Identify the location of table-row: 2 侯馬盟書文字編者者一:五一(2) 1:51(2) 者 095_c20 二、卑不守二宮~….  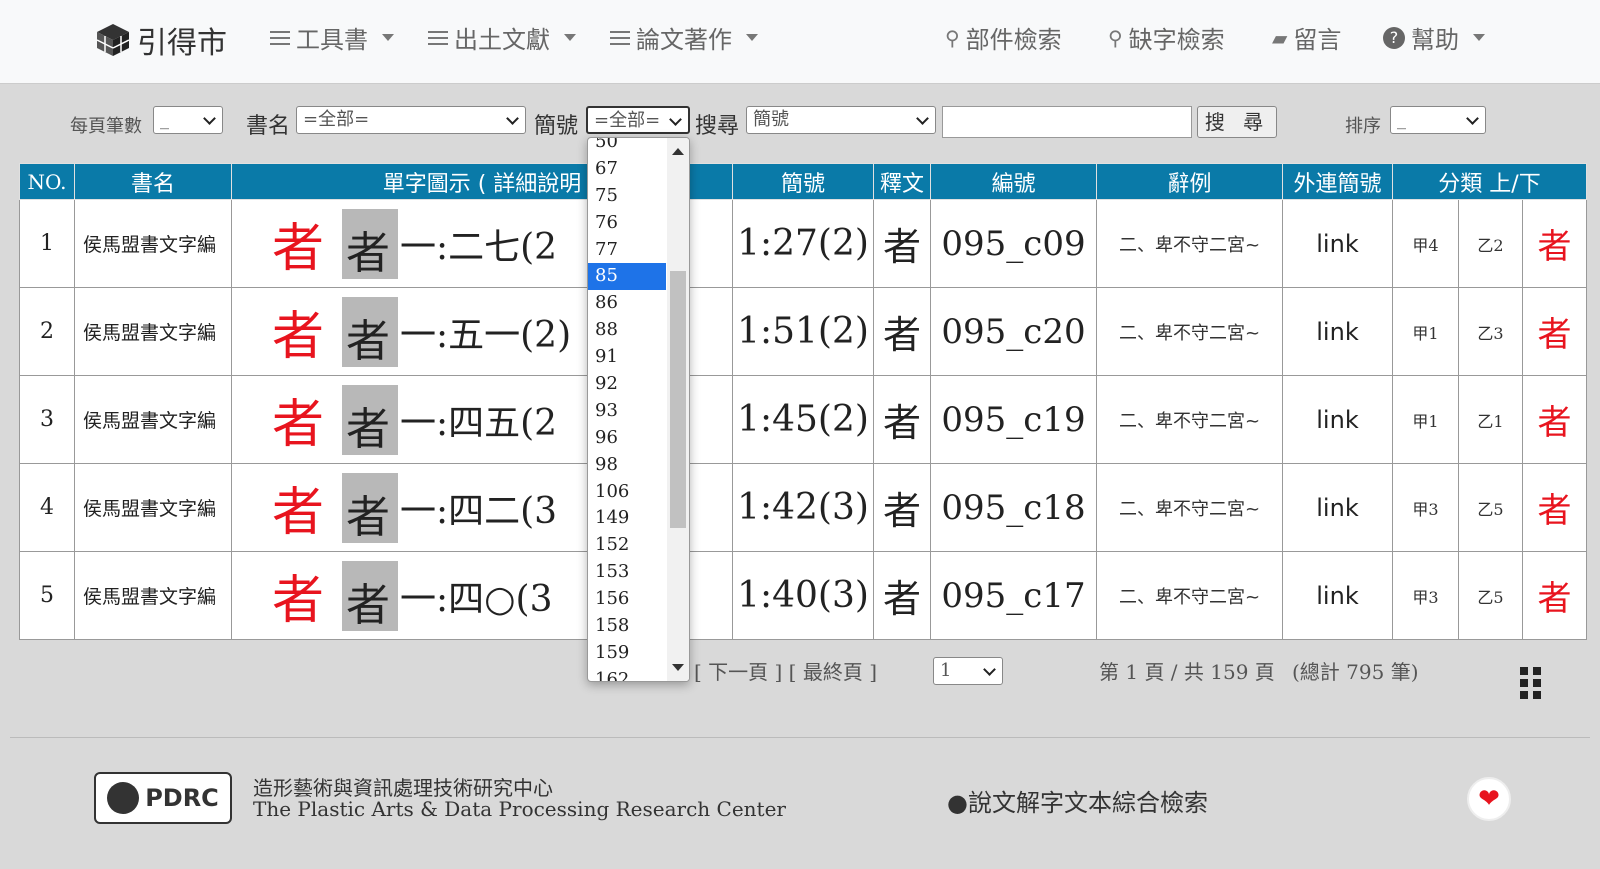
(803, 331).